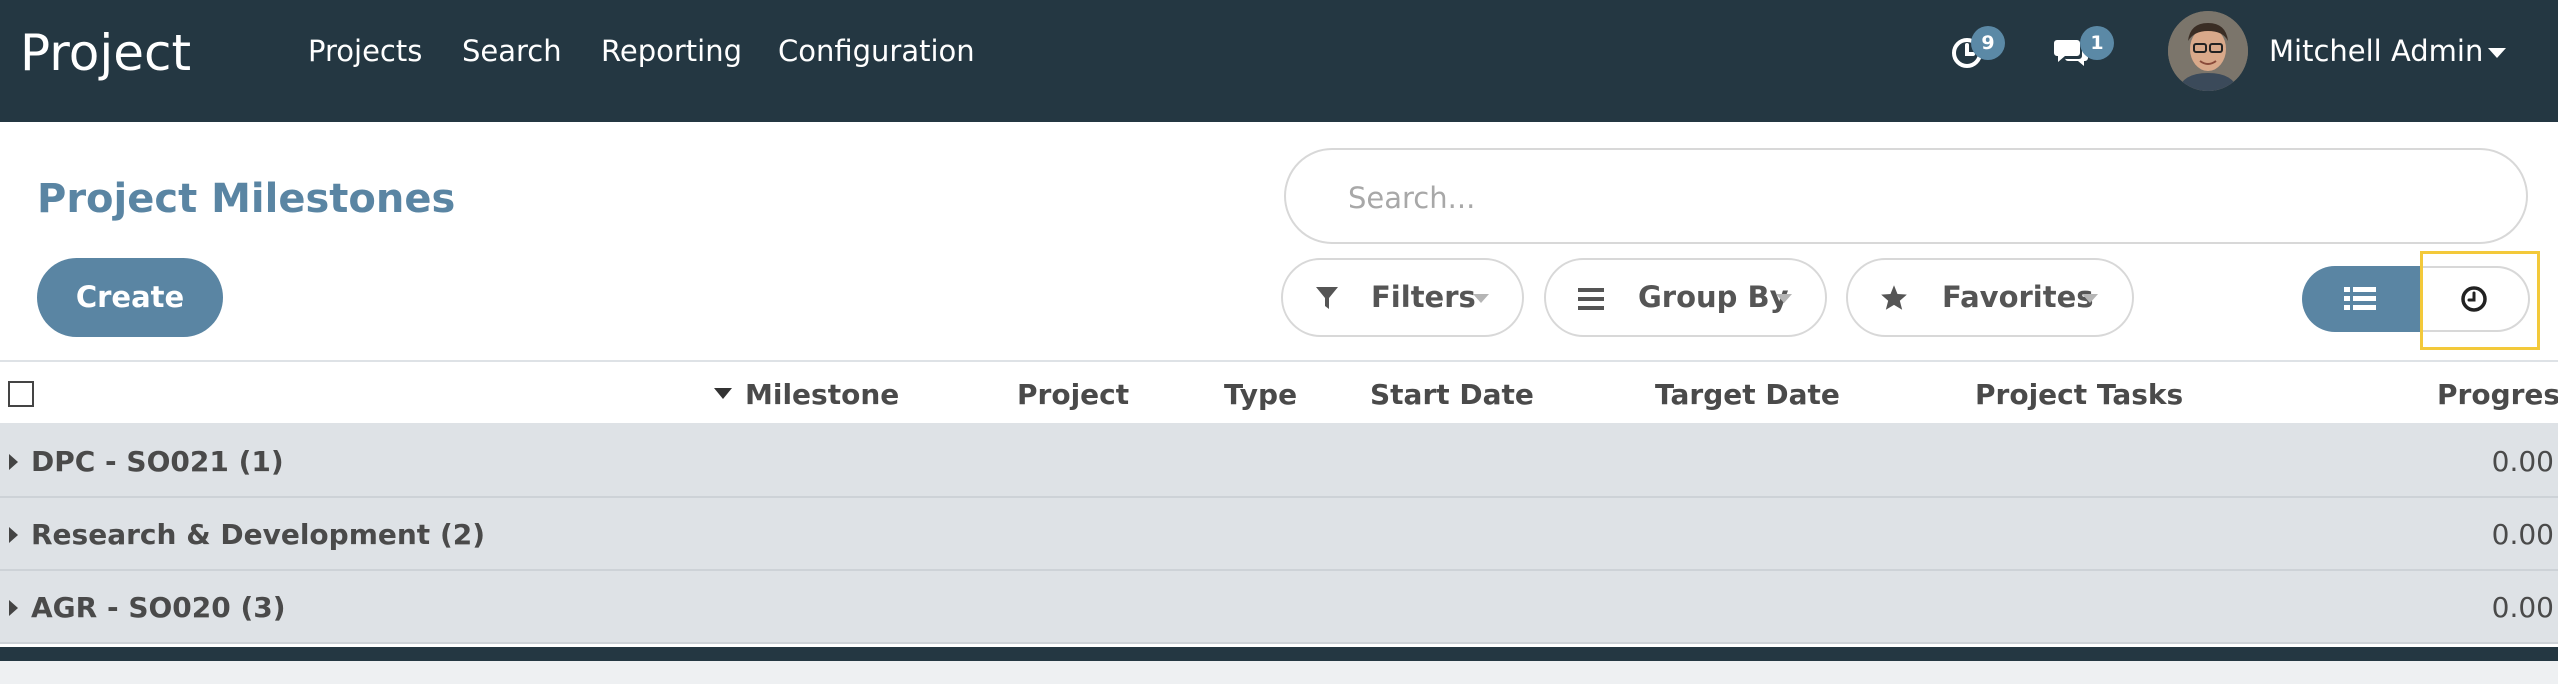 This screenshot has width=2558, height=684. I want to click on group-by-button: Group By, so click(1685, 297).